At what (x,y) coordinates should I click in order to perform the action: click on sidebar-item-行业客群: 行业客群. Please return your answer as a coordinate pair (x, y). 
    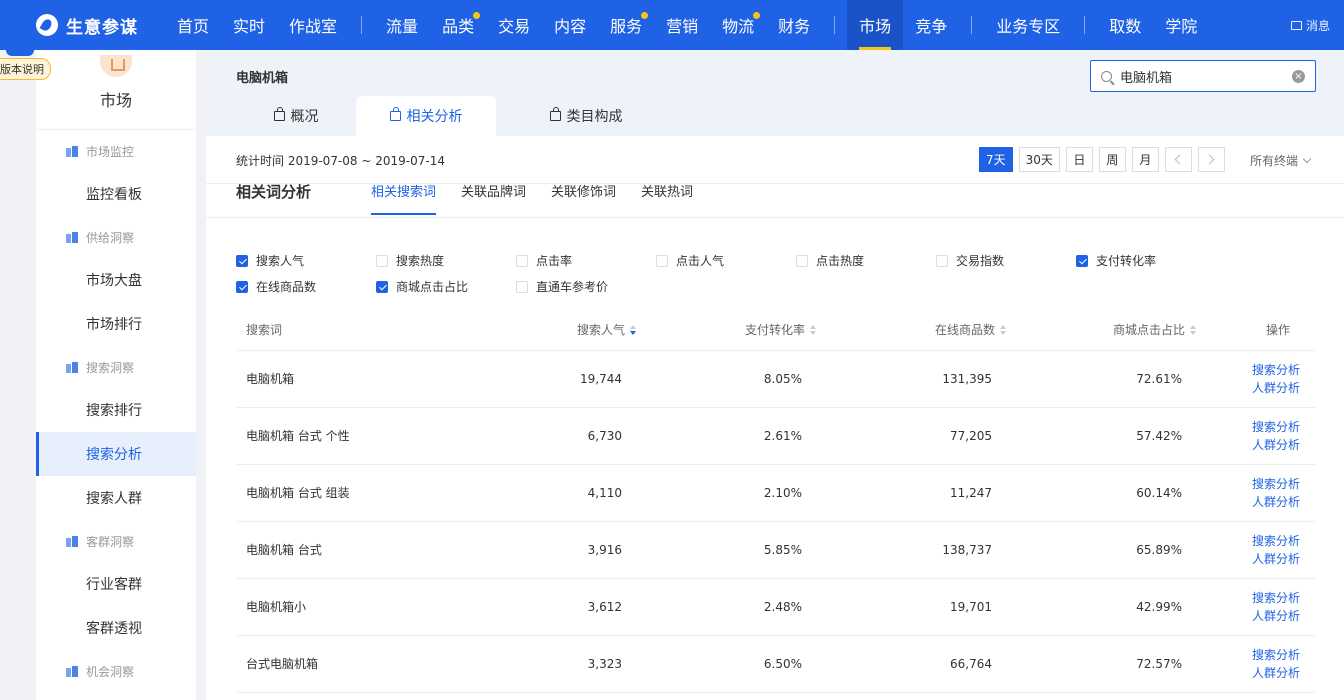
    Looking at the image, I should click on (116, 584).